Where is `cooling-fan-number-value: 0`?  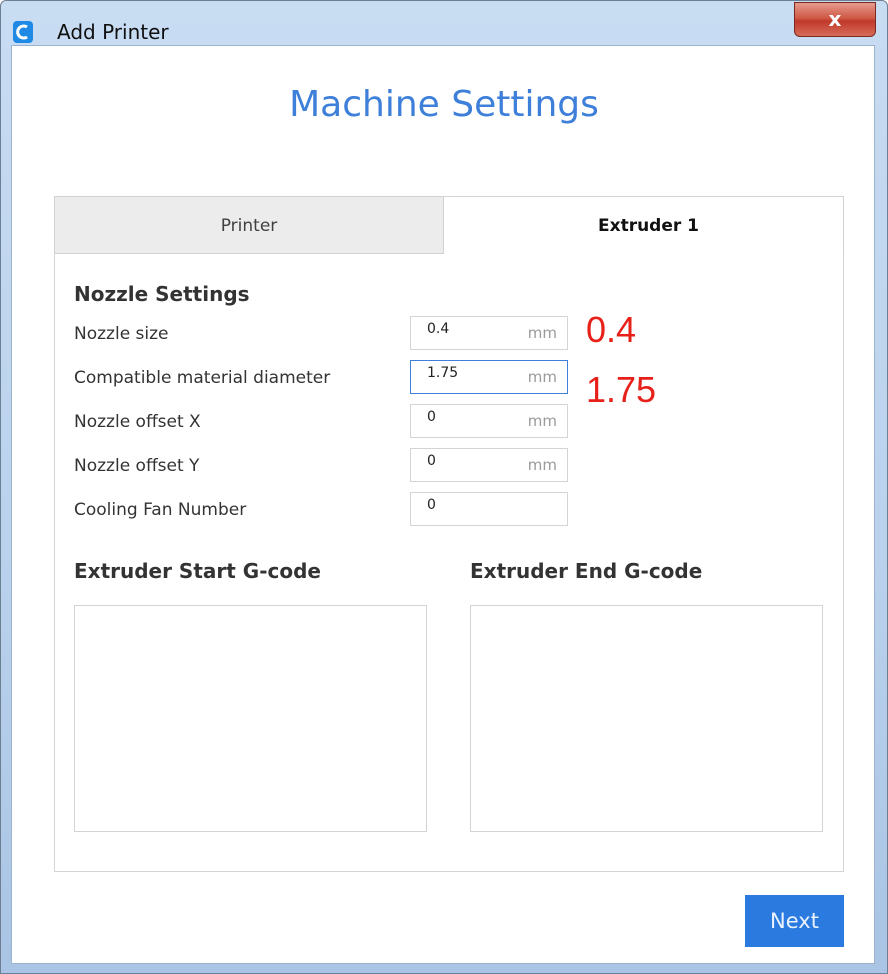 cooling-fan-number-value: 0 is located at coordinates (431, 505).